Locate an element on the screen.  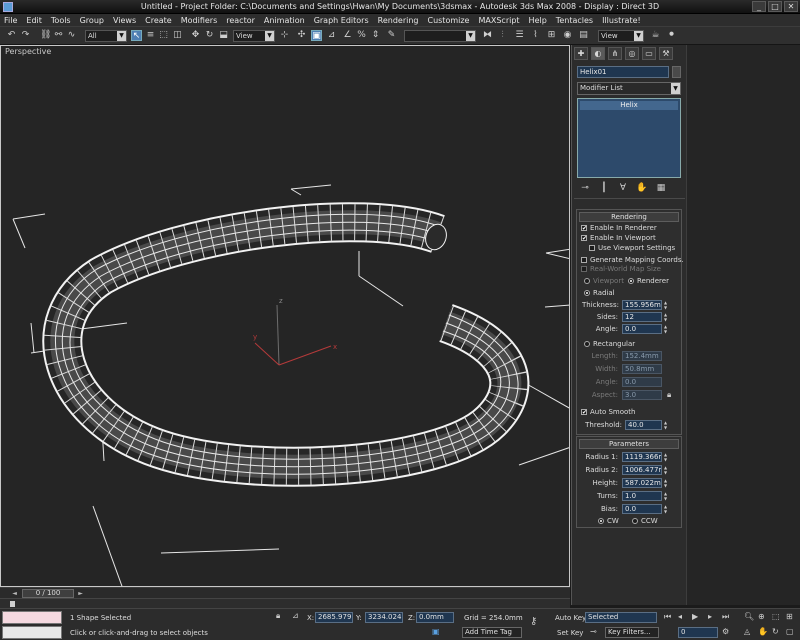
snaps-toggle-icon: ⊿ is located at coordinates (331, 35).